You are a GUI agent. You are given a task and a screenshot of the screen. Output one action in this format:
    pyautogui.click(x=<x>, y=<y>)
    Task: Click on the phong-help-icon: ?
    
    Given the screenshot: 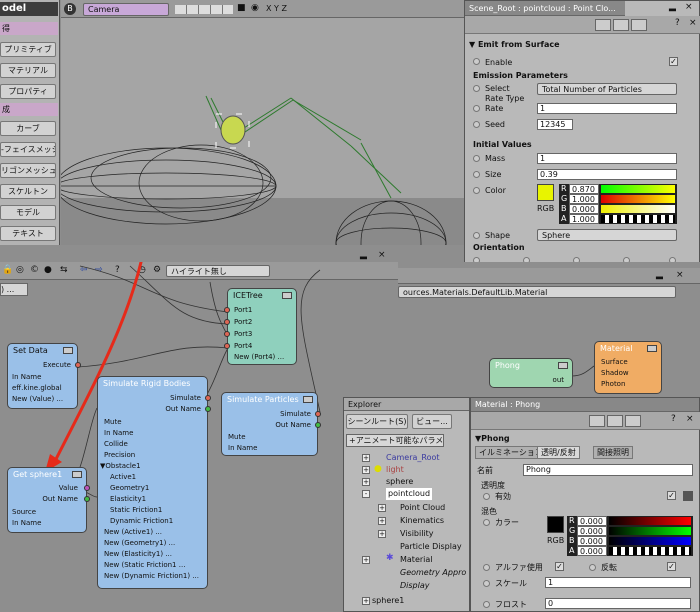 What is the action you would take?
    pyautogui.click(x=673, y=419)
    